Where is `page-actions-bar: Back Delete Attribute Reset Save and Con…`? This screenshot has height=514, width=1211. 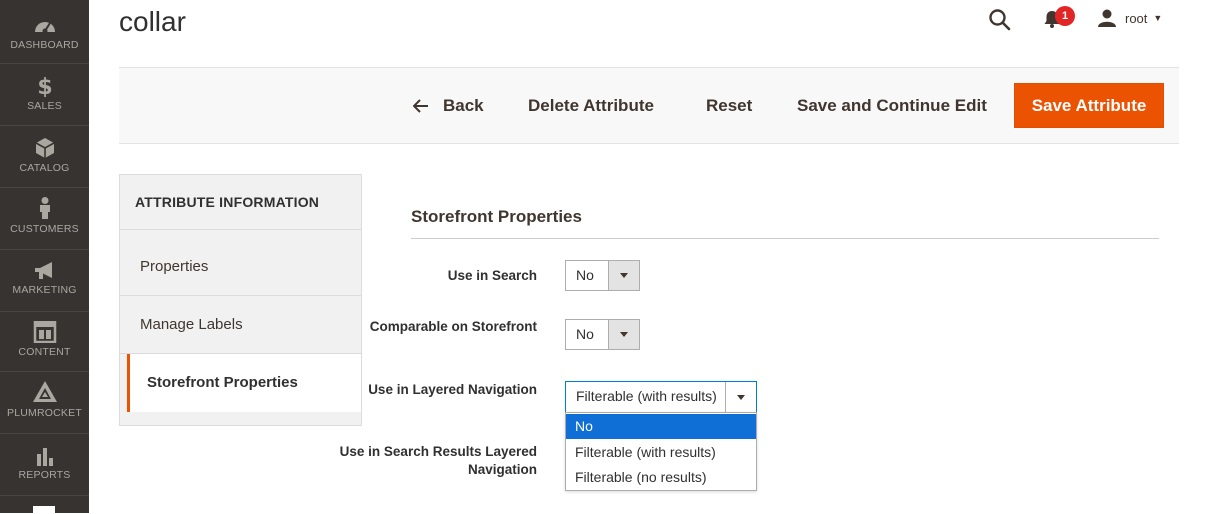
page-actions-bar: Back Delete Attribute Reset Save and Con… is located at coordinates (649, 105).